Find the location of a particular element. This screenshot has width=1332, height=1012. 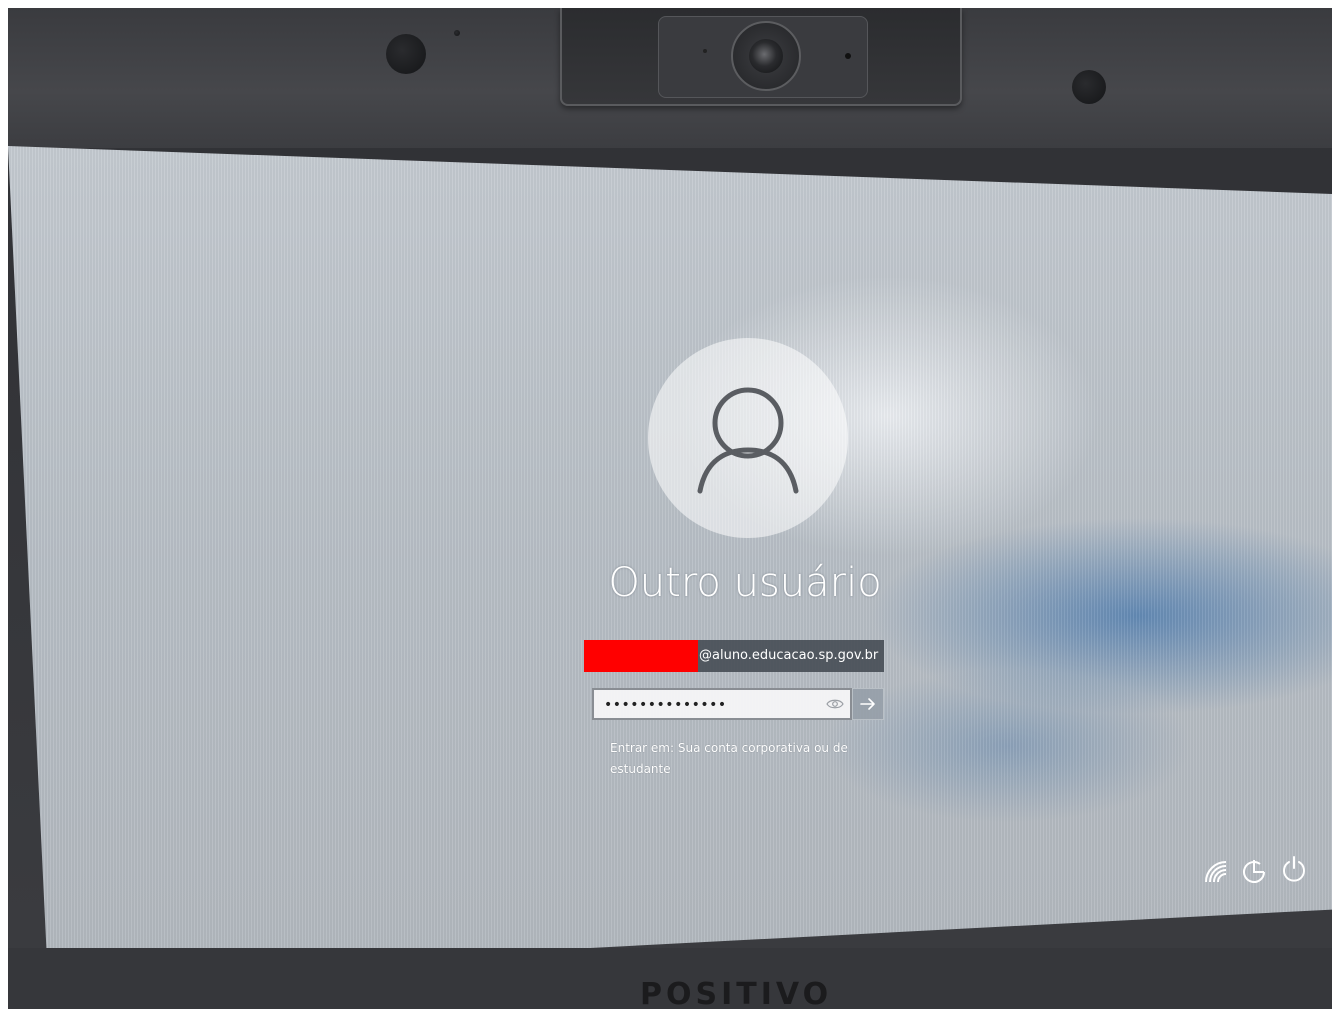

email-field: @aluno.educacao.sp.gov.br is located at coordinates (734, 656).